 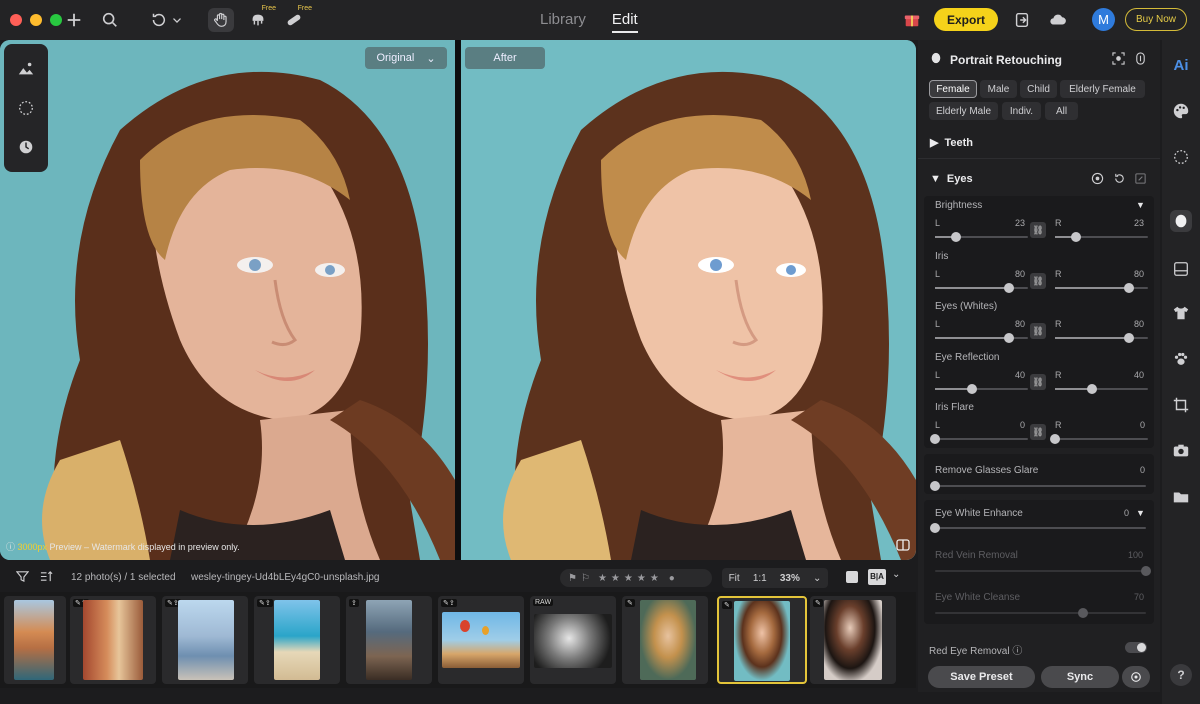 What do you see at coordinates (35, 640) in the screenshot?
I see `thumb-city-canal` at bounding box center [35, 640].